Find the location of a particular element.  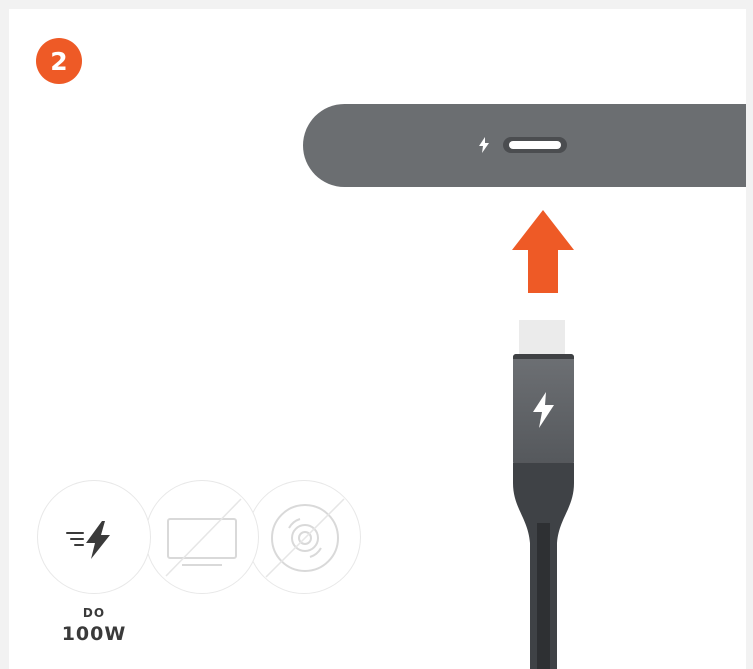

device-body is located at coordinates (524, 145).